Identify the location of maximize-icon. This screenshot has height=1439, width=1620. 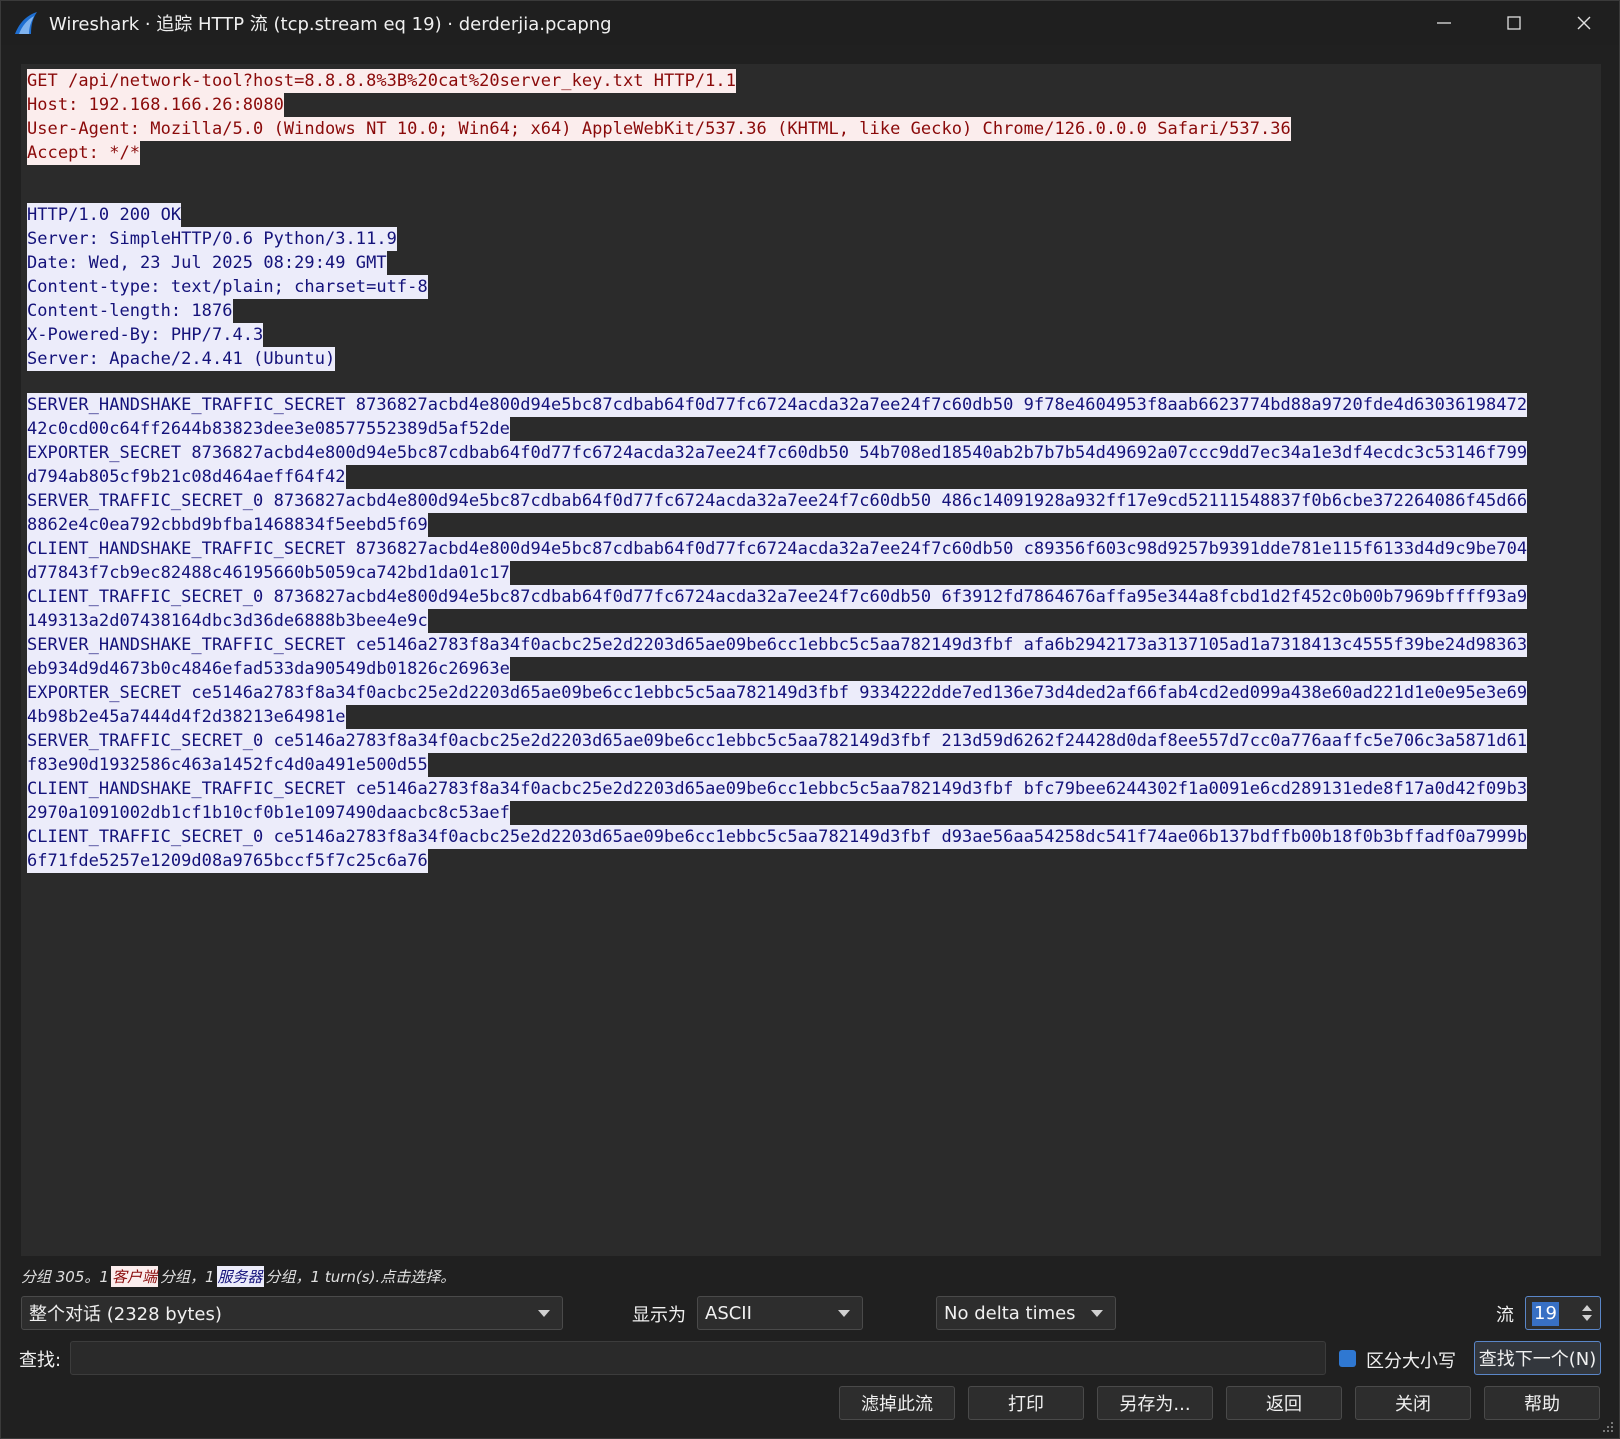
(1514, 23).